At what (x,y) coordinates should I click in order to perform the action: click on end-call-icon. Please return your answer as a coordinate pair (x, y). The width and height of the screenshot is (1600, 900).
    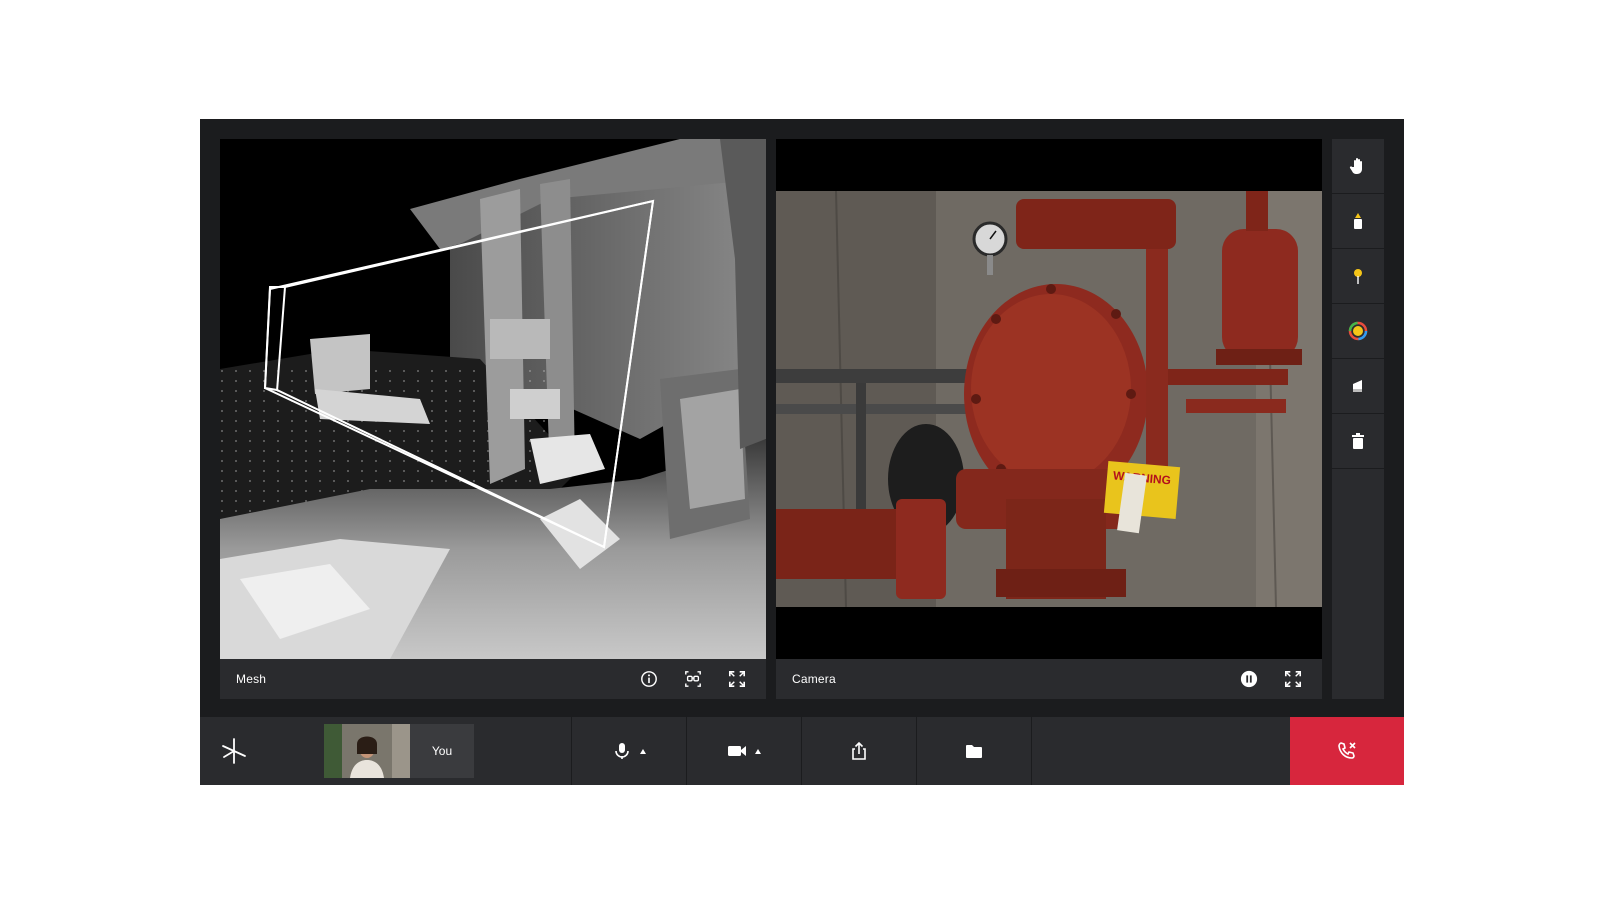
    Looking at the image, I should click on (1347, 750).